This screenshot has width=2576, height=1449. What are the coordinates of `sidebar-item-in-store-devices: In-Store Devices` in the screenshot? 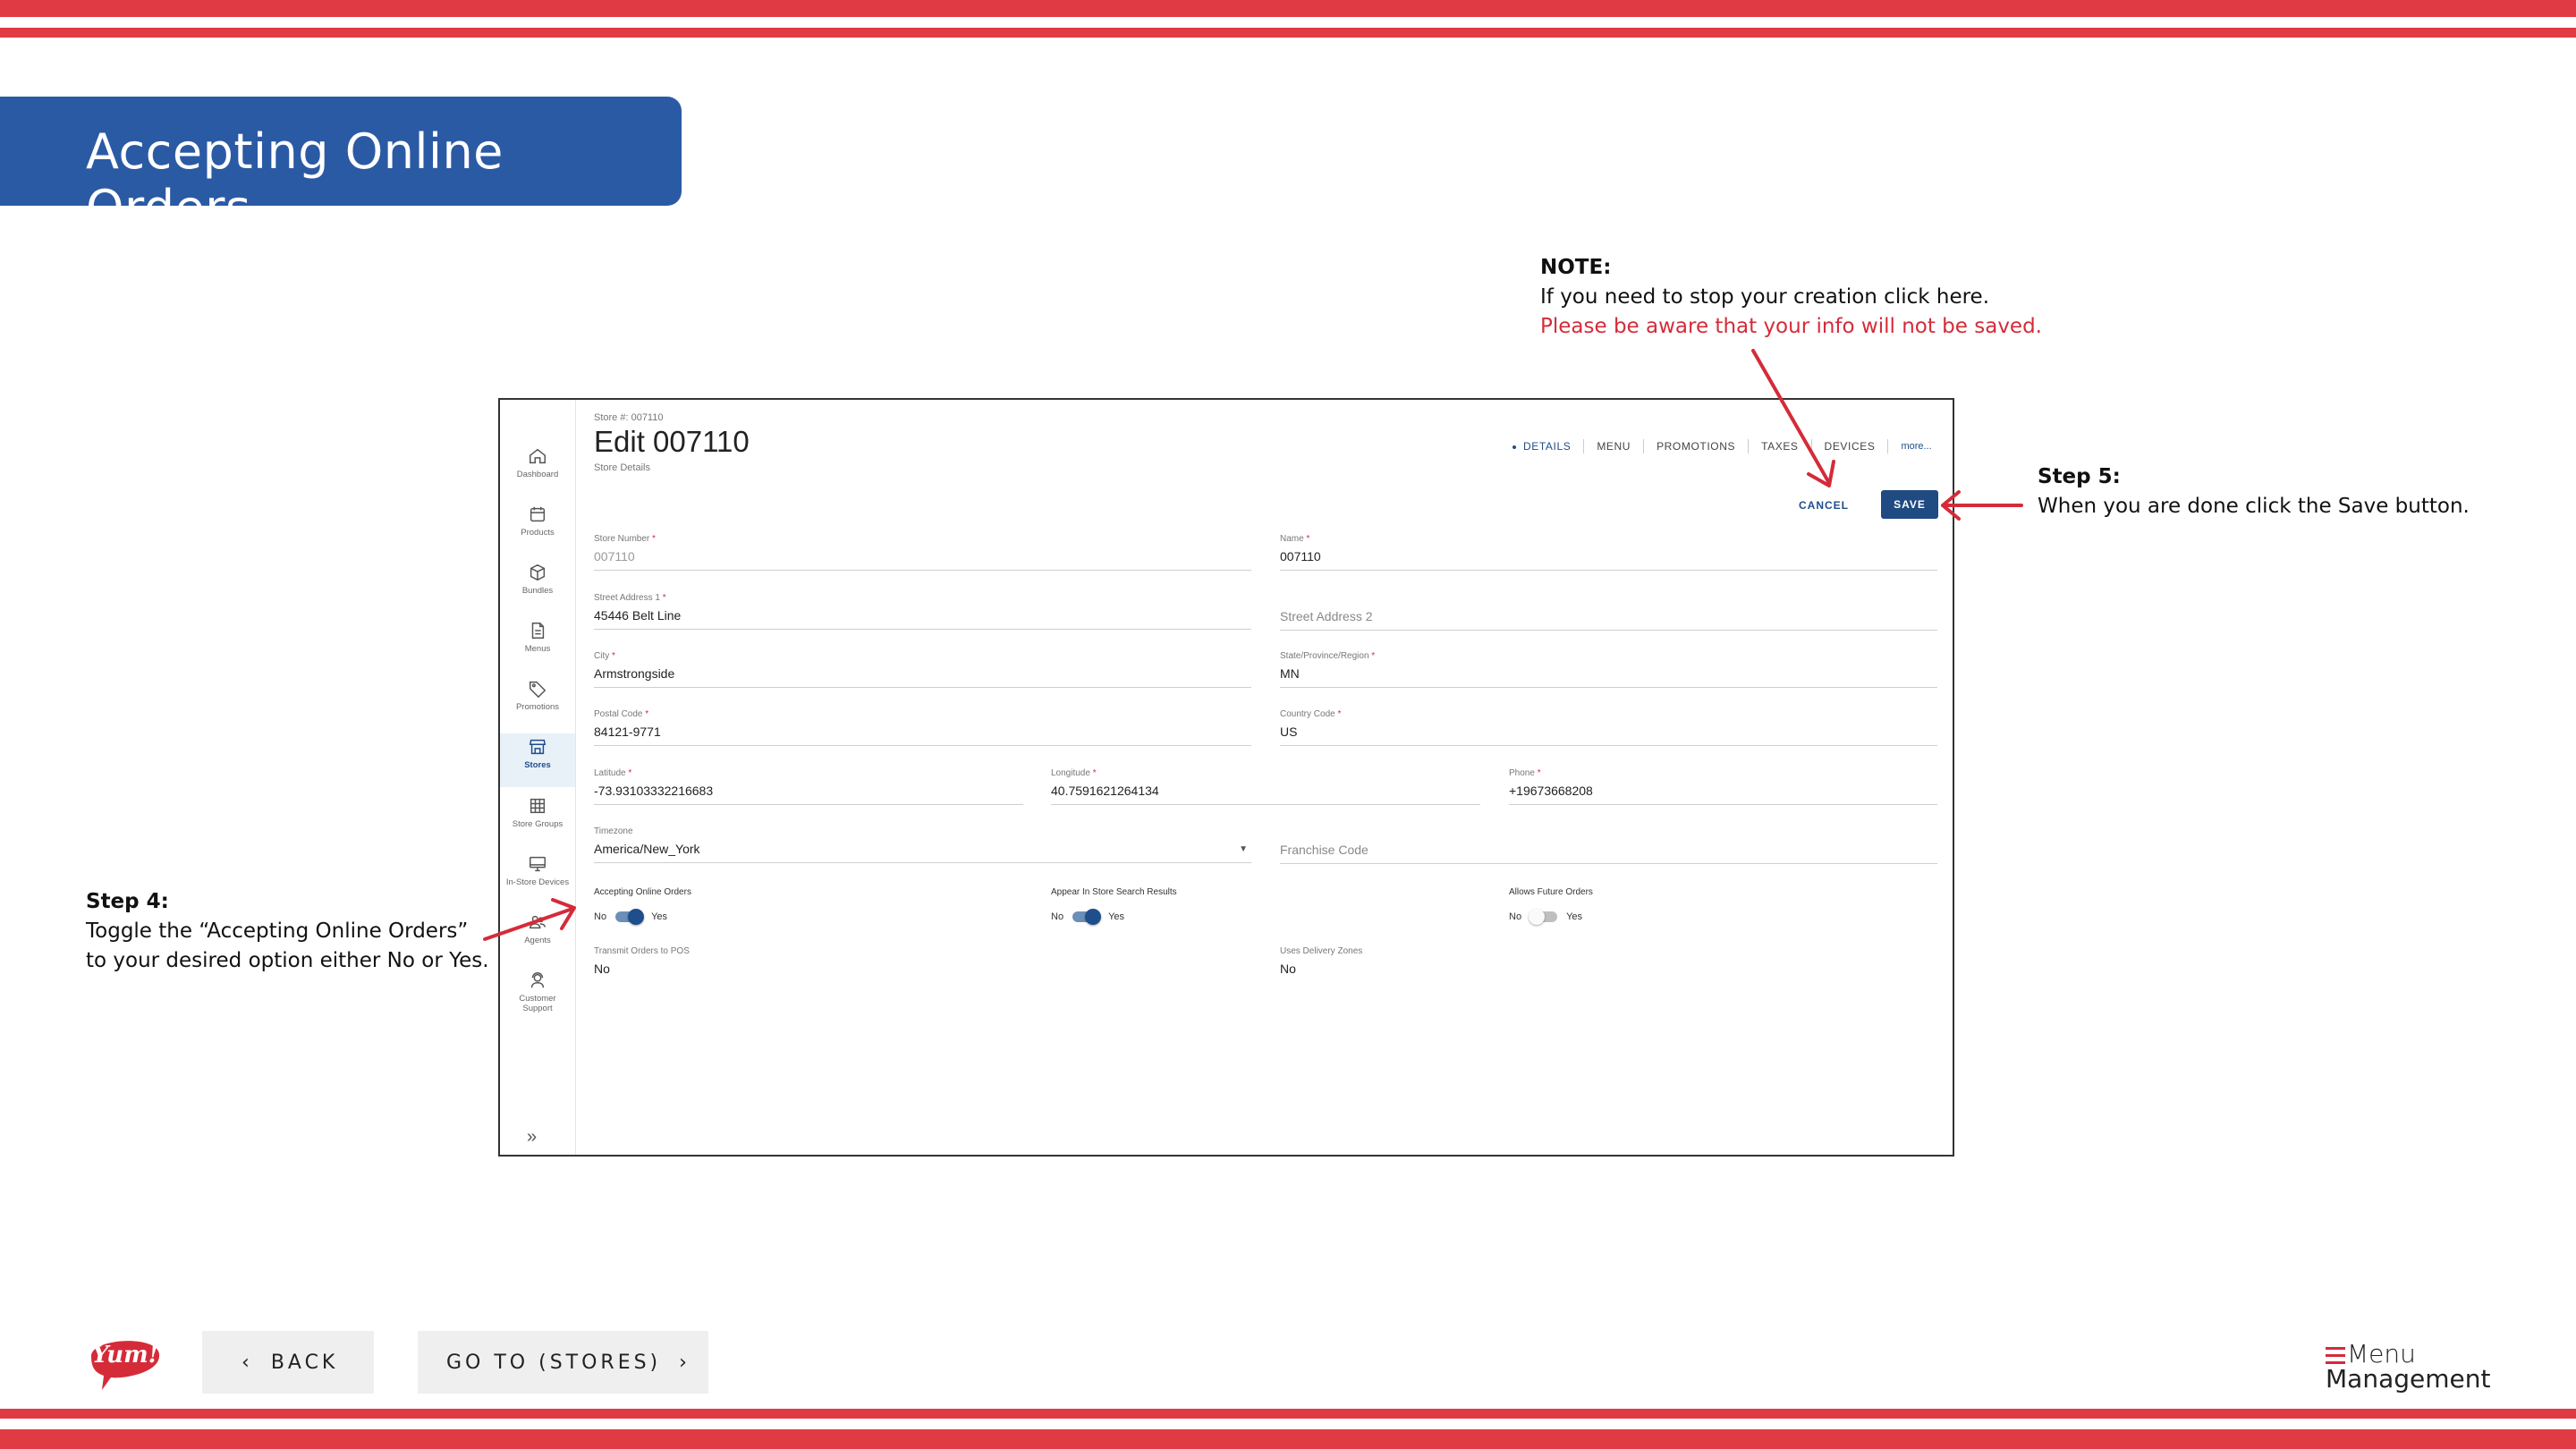 It's located at (537, 882).